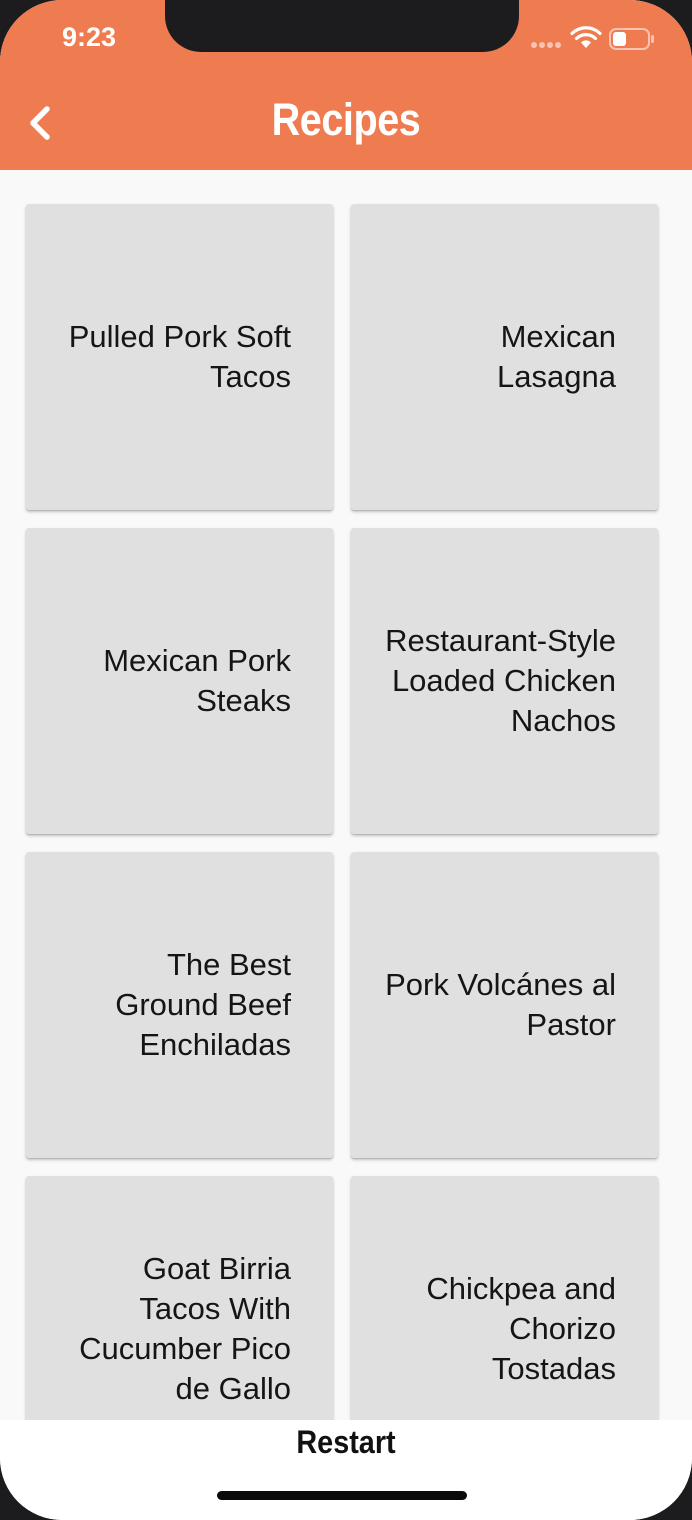  I want to click on recipe-card-label: Mexican Pork Steaks, so click(197, 680).